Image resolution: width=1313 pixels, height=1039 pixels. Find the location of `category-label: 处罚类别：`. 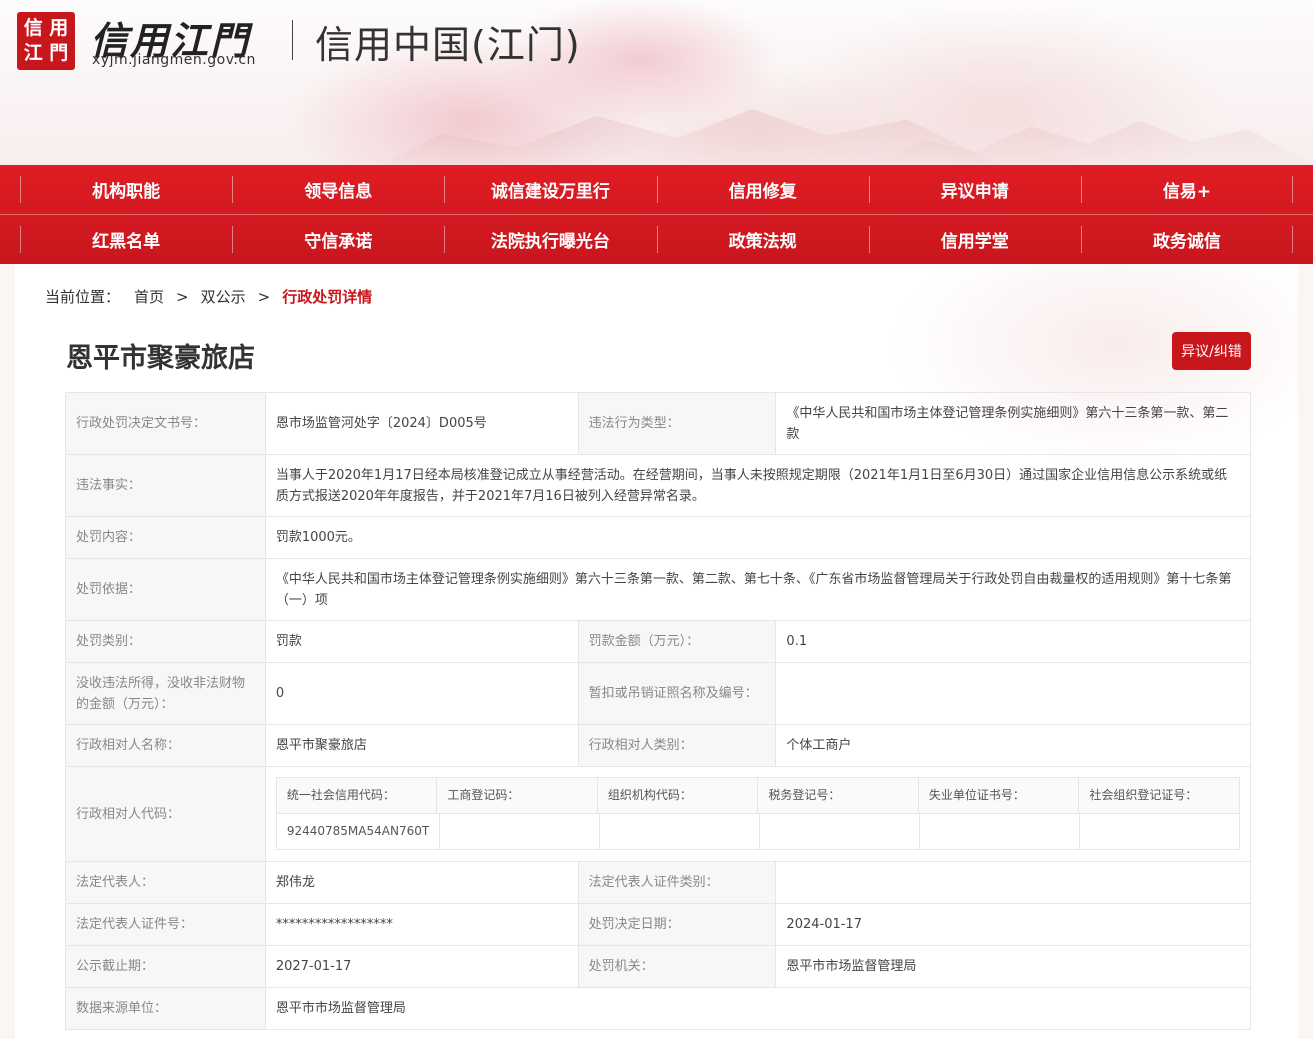

category-label: 处罚类别： is located at coordinates (166, 642).